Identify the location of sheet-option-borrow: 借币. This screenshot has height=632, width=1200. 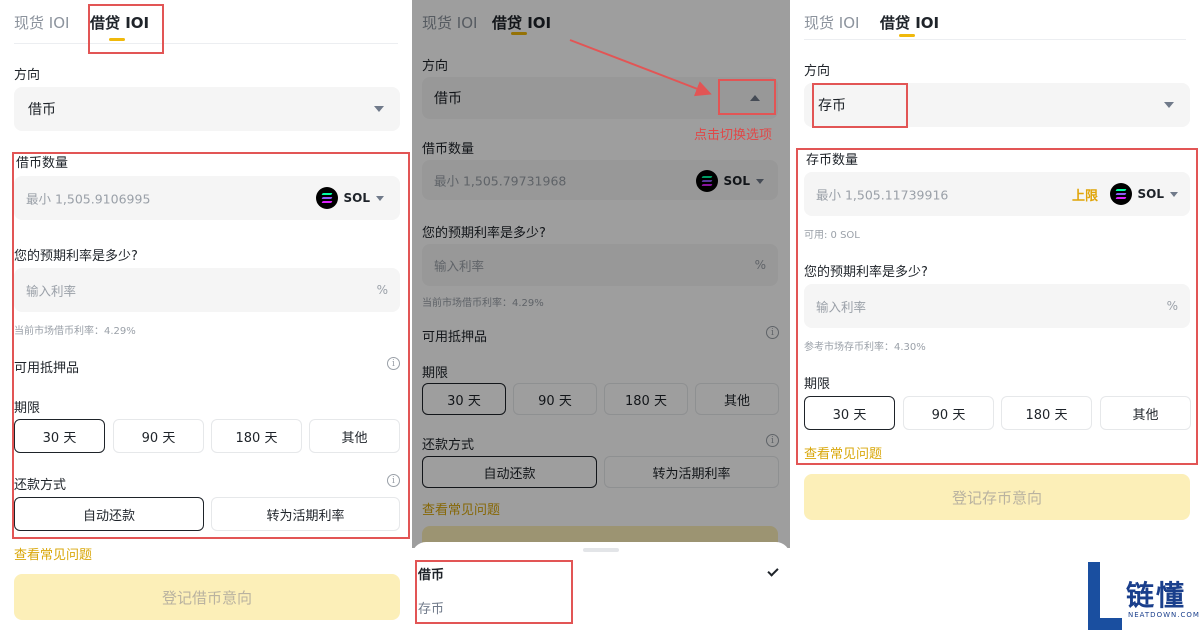
(431, 573).